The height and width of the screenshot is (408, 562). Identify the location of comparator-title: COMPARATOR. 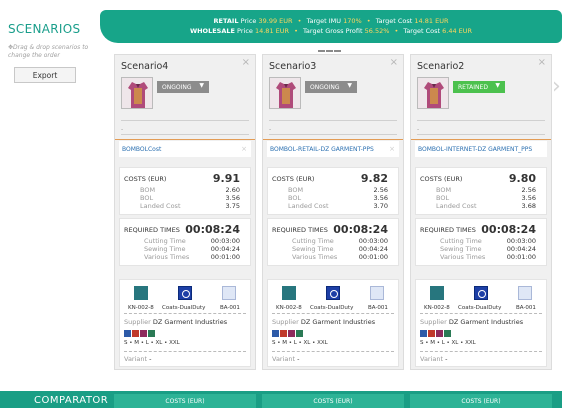
(71, 400).